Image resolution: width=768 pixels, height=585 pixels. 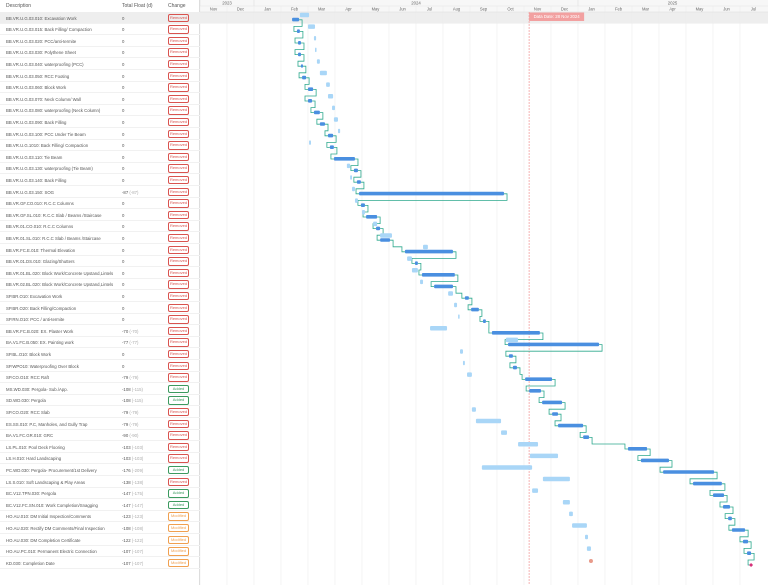 What do you see at coordinates (177, 6) in the screenshot?
I see `header-change: Change` at bounding box center [177, 6].